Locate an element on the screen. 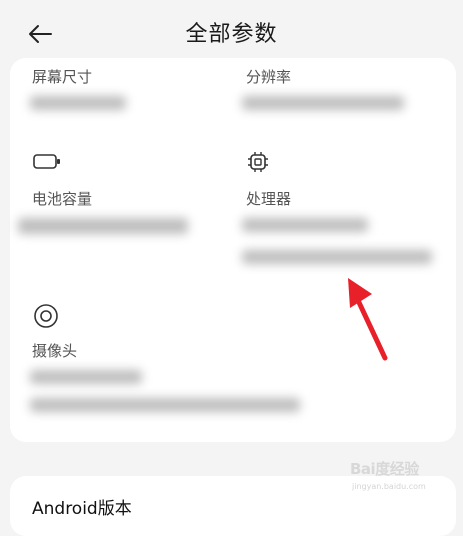  battery-icon is located at coordinates (46, 161).